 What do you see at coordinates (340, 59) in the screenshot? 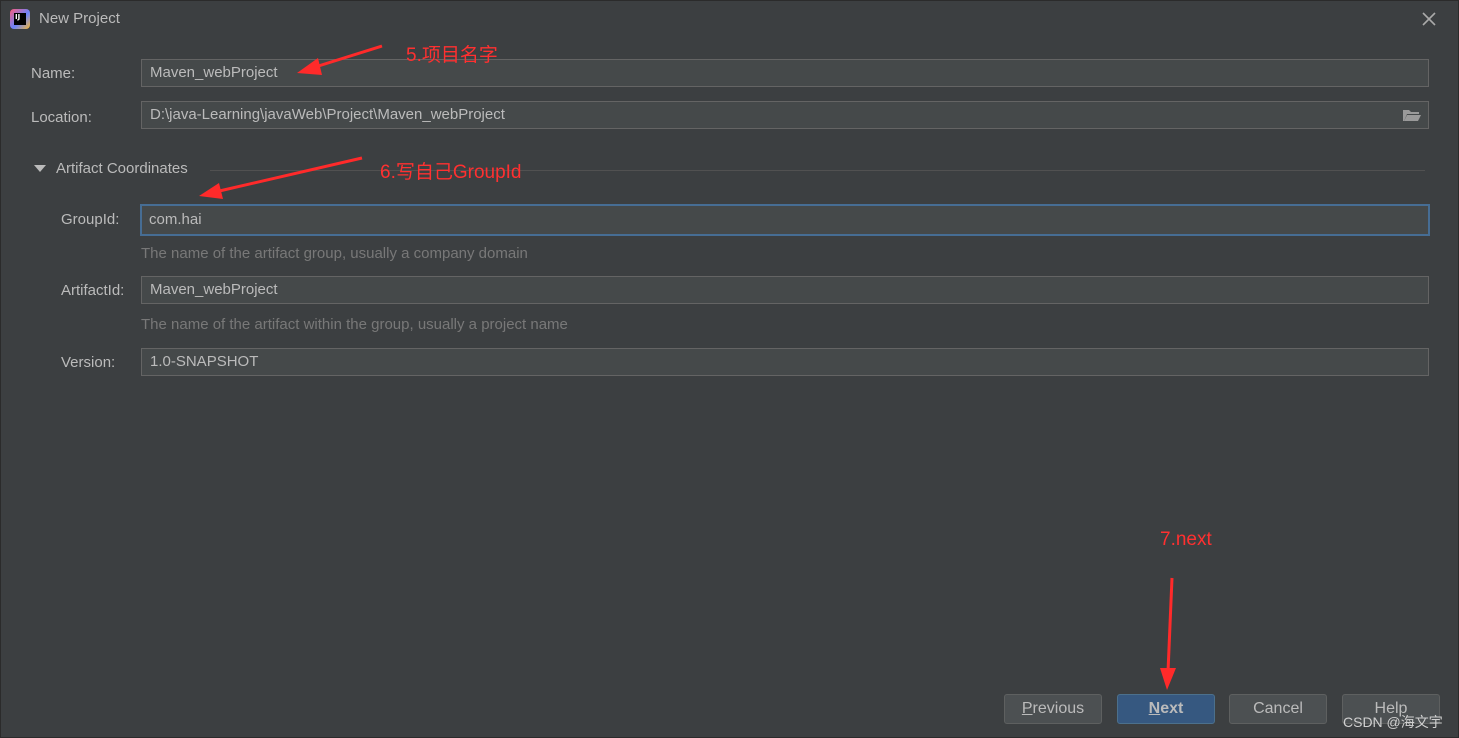
I see `arrow-to-name-field` at bounding box center [340, 59].